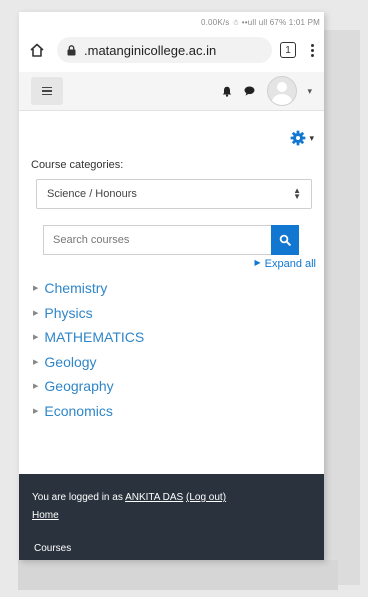  I want to click on user-profile-link: ANKITA DAS, so click(154, 497).